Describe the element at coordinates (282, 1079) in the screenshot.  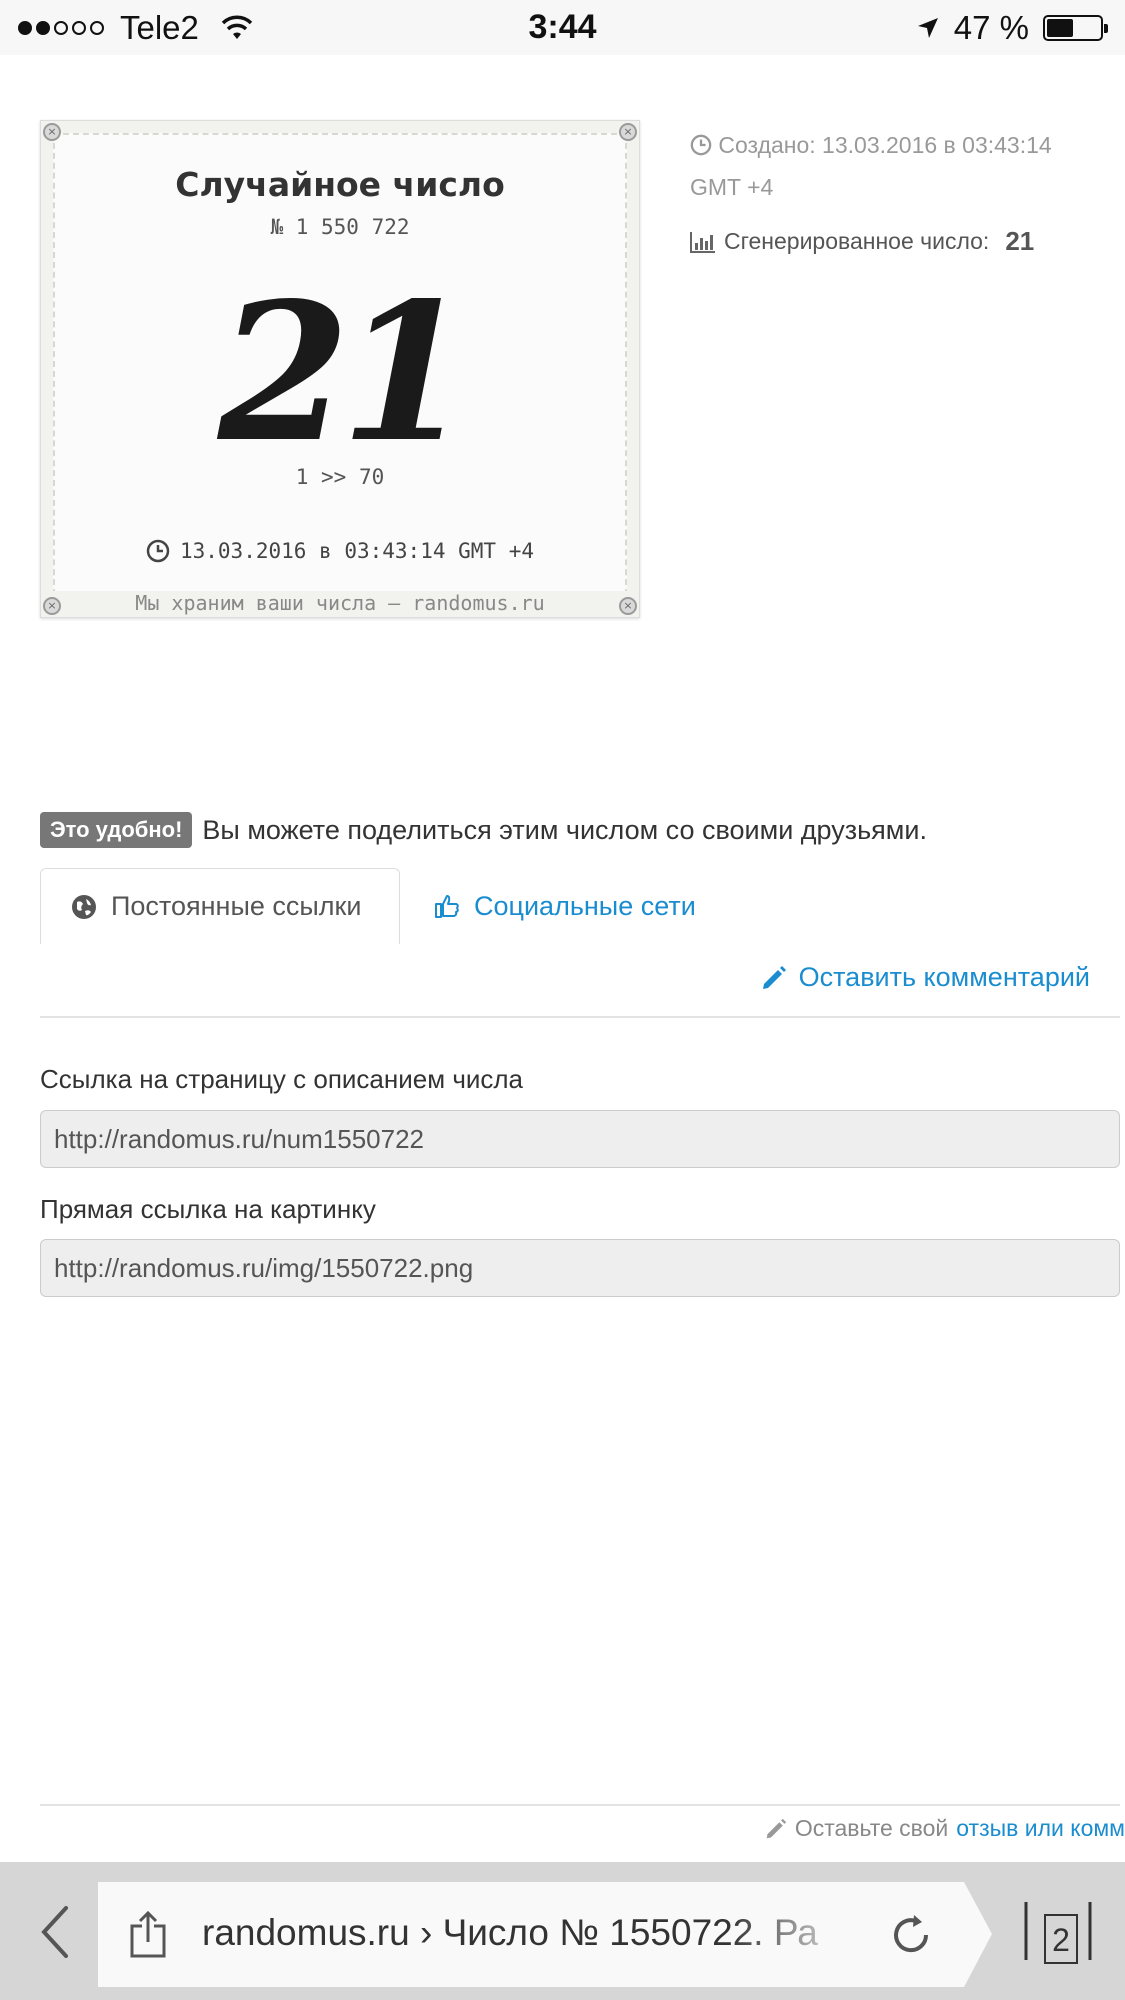
I see `page-link-label: Ссылка на страницу с описанием числа` at that location.